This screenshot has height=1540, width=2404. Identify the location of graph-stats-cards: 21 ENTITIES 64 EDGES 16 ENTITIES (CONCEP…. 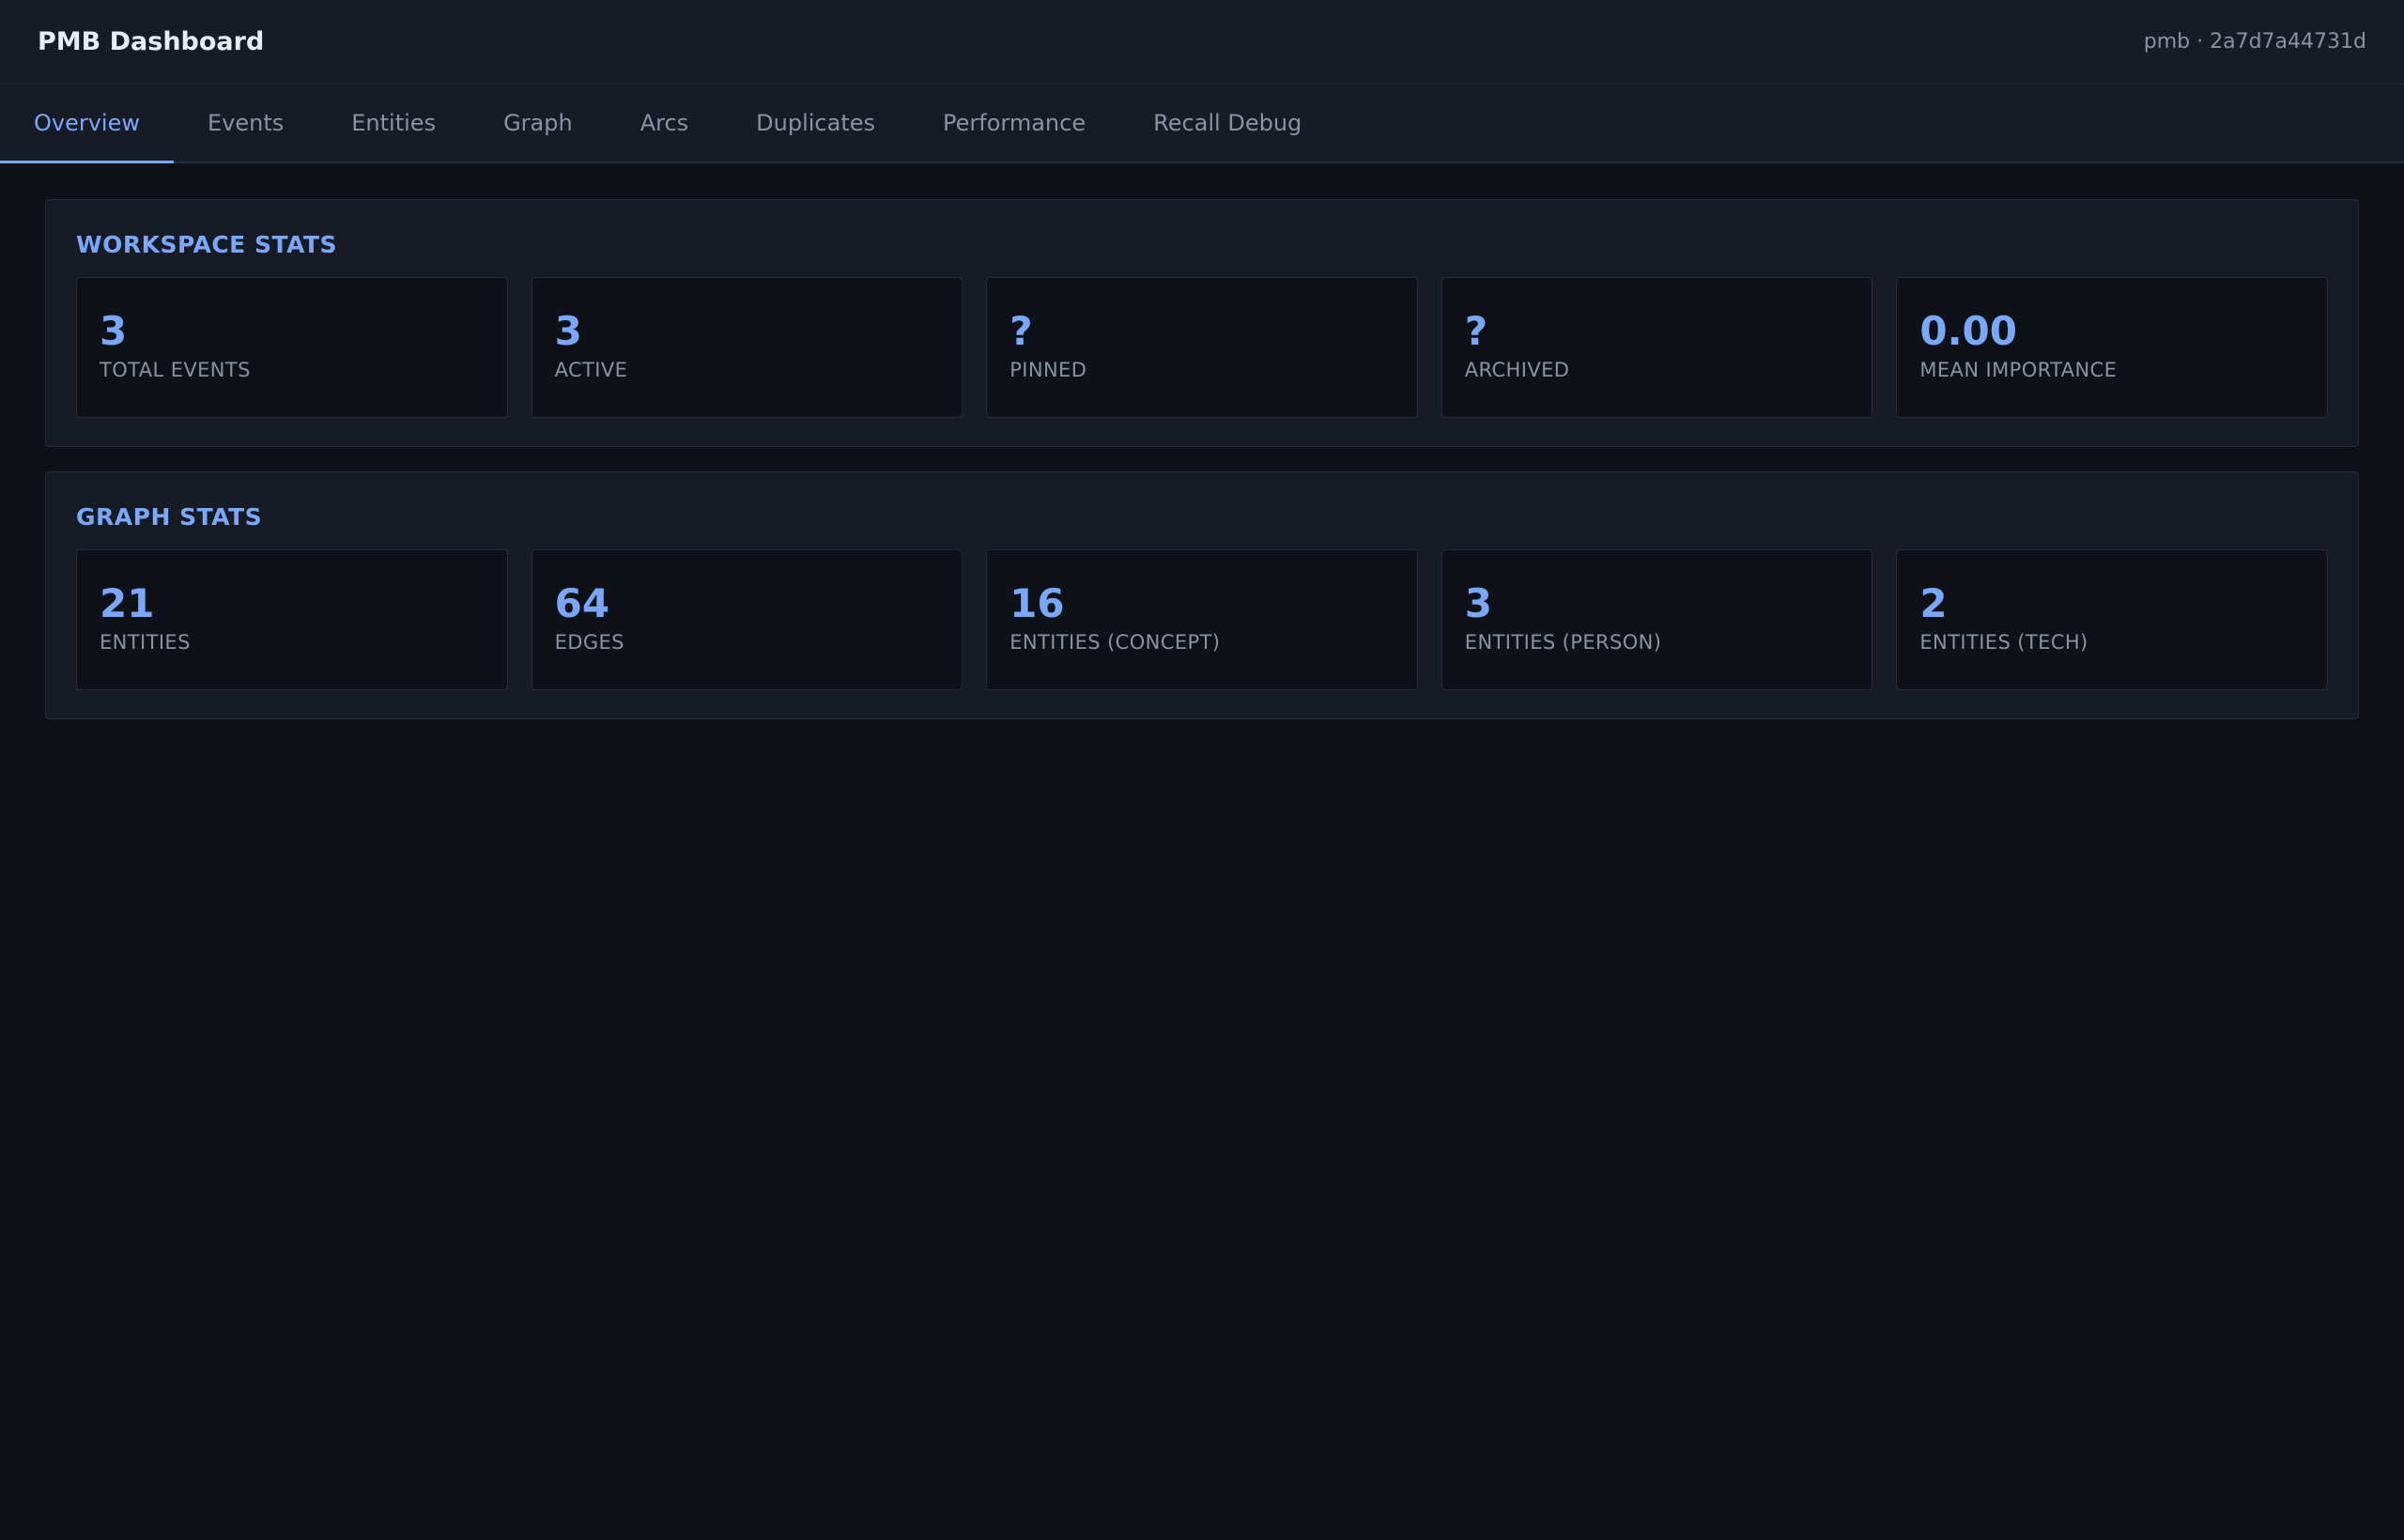
(1202, 619).